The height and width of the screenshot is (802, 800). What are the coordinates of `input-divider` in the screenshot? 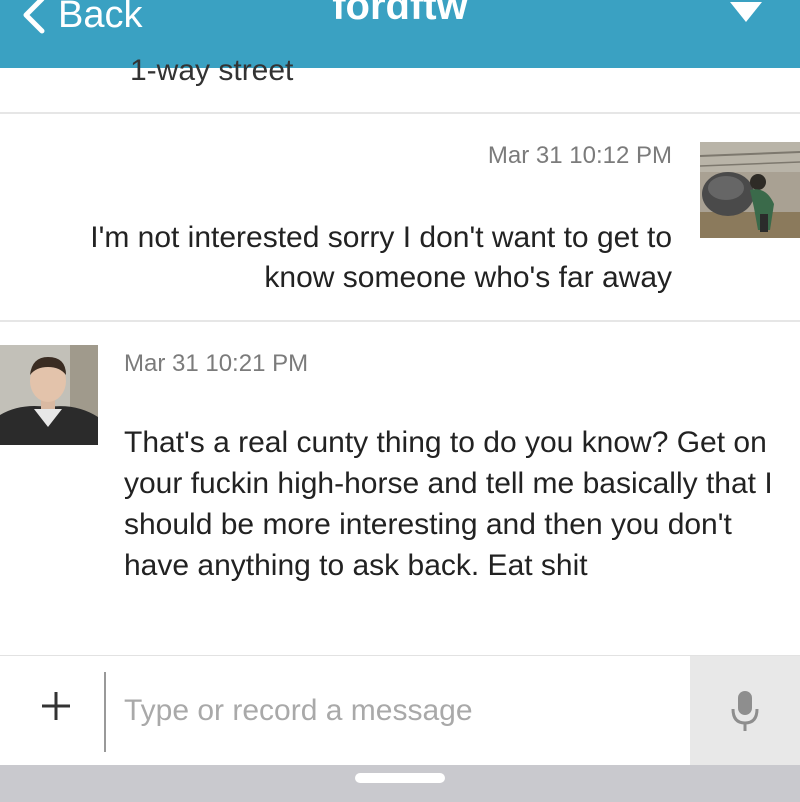 It's located at (105, 712).